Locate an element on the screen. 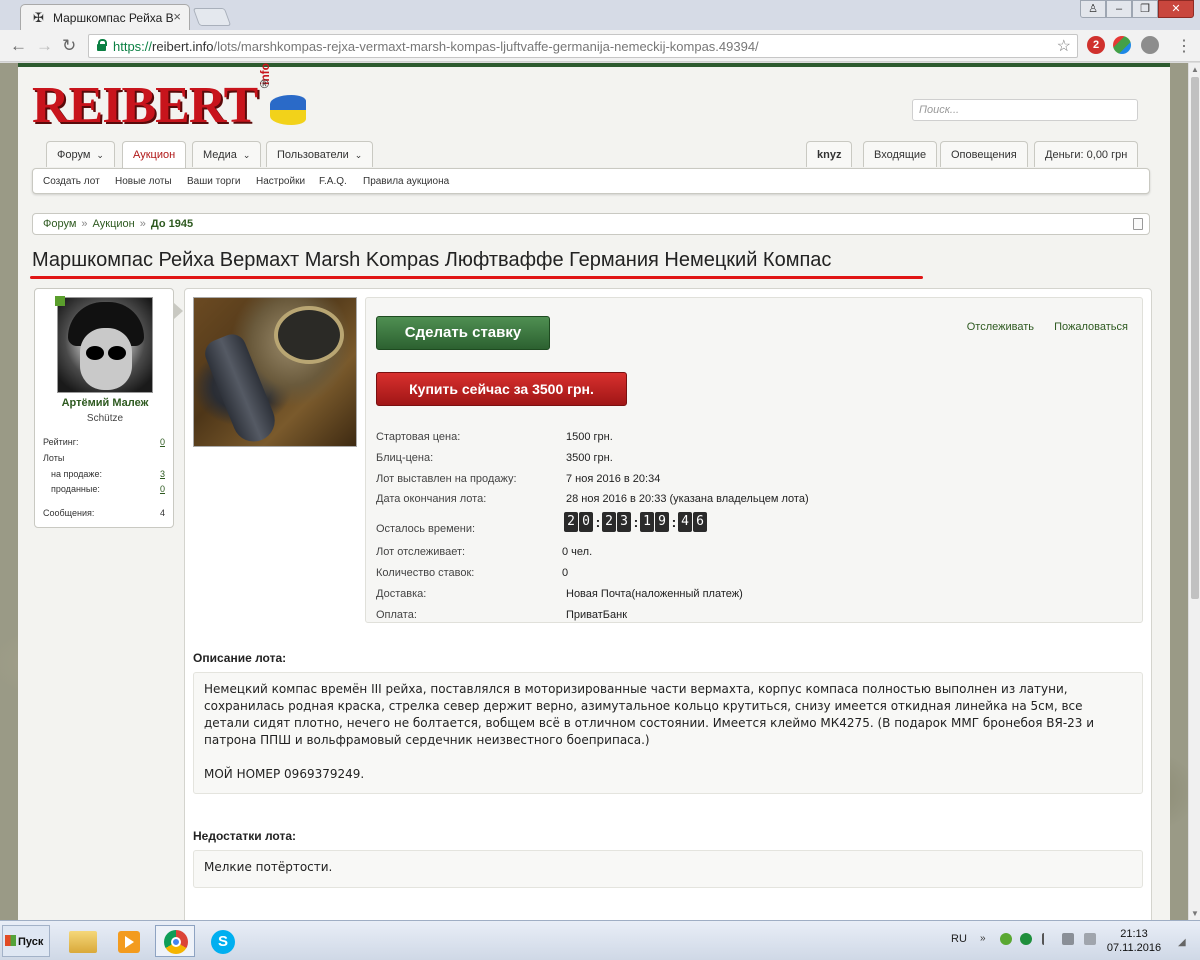 The width and height of the screenshot is (1200, 960). logo-registered-mark: ® is located at coordinates (264, 84).